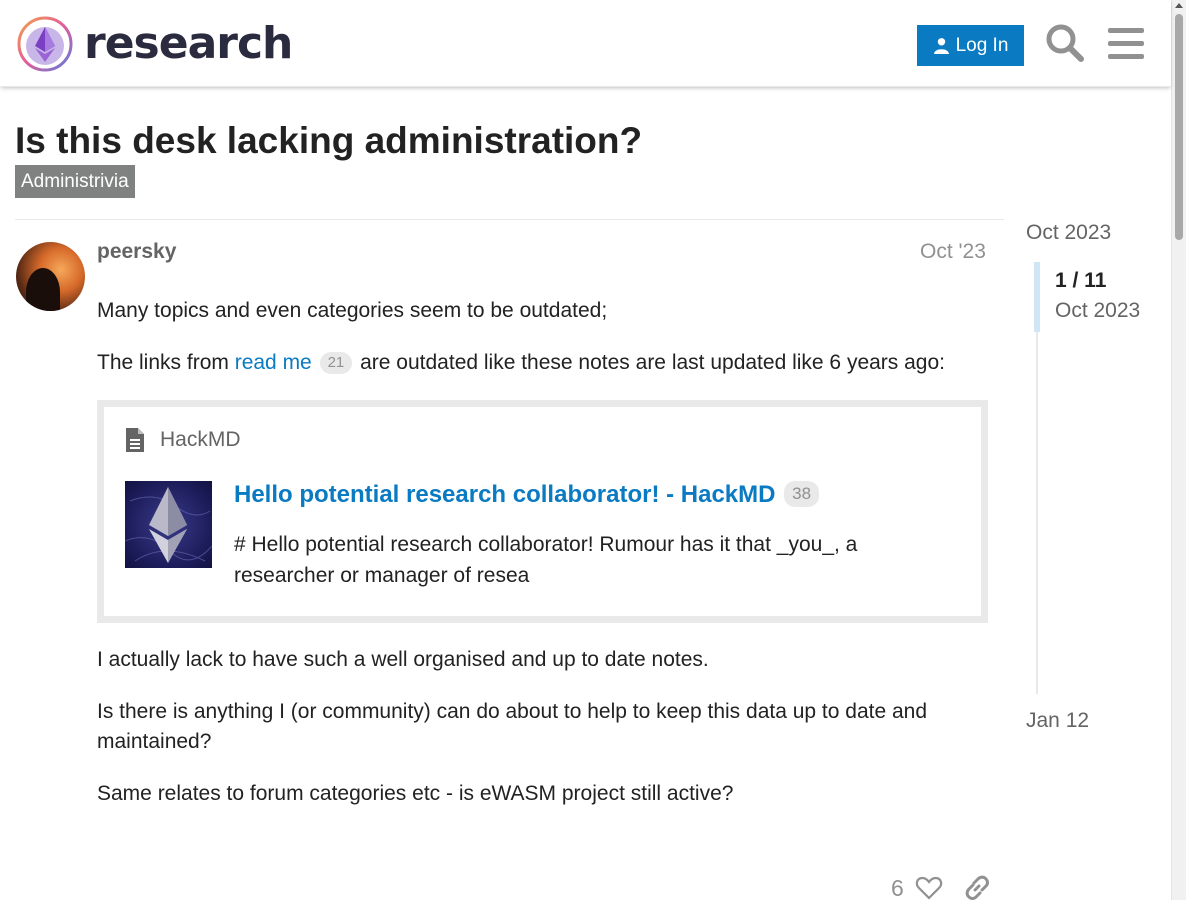  I want to click on hamburger-menu-button, so click(1126, 43).